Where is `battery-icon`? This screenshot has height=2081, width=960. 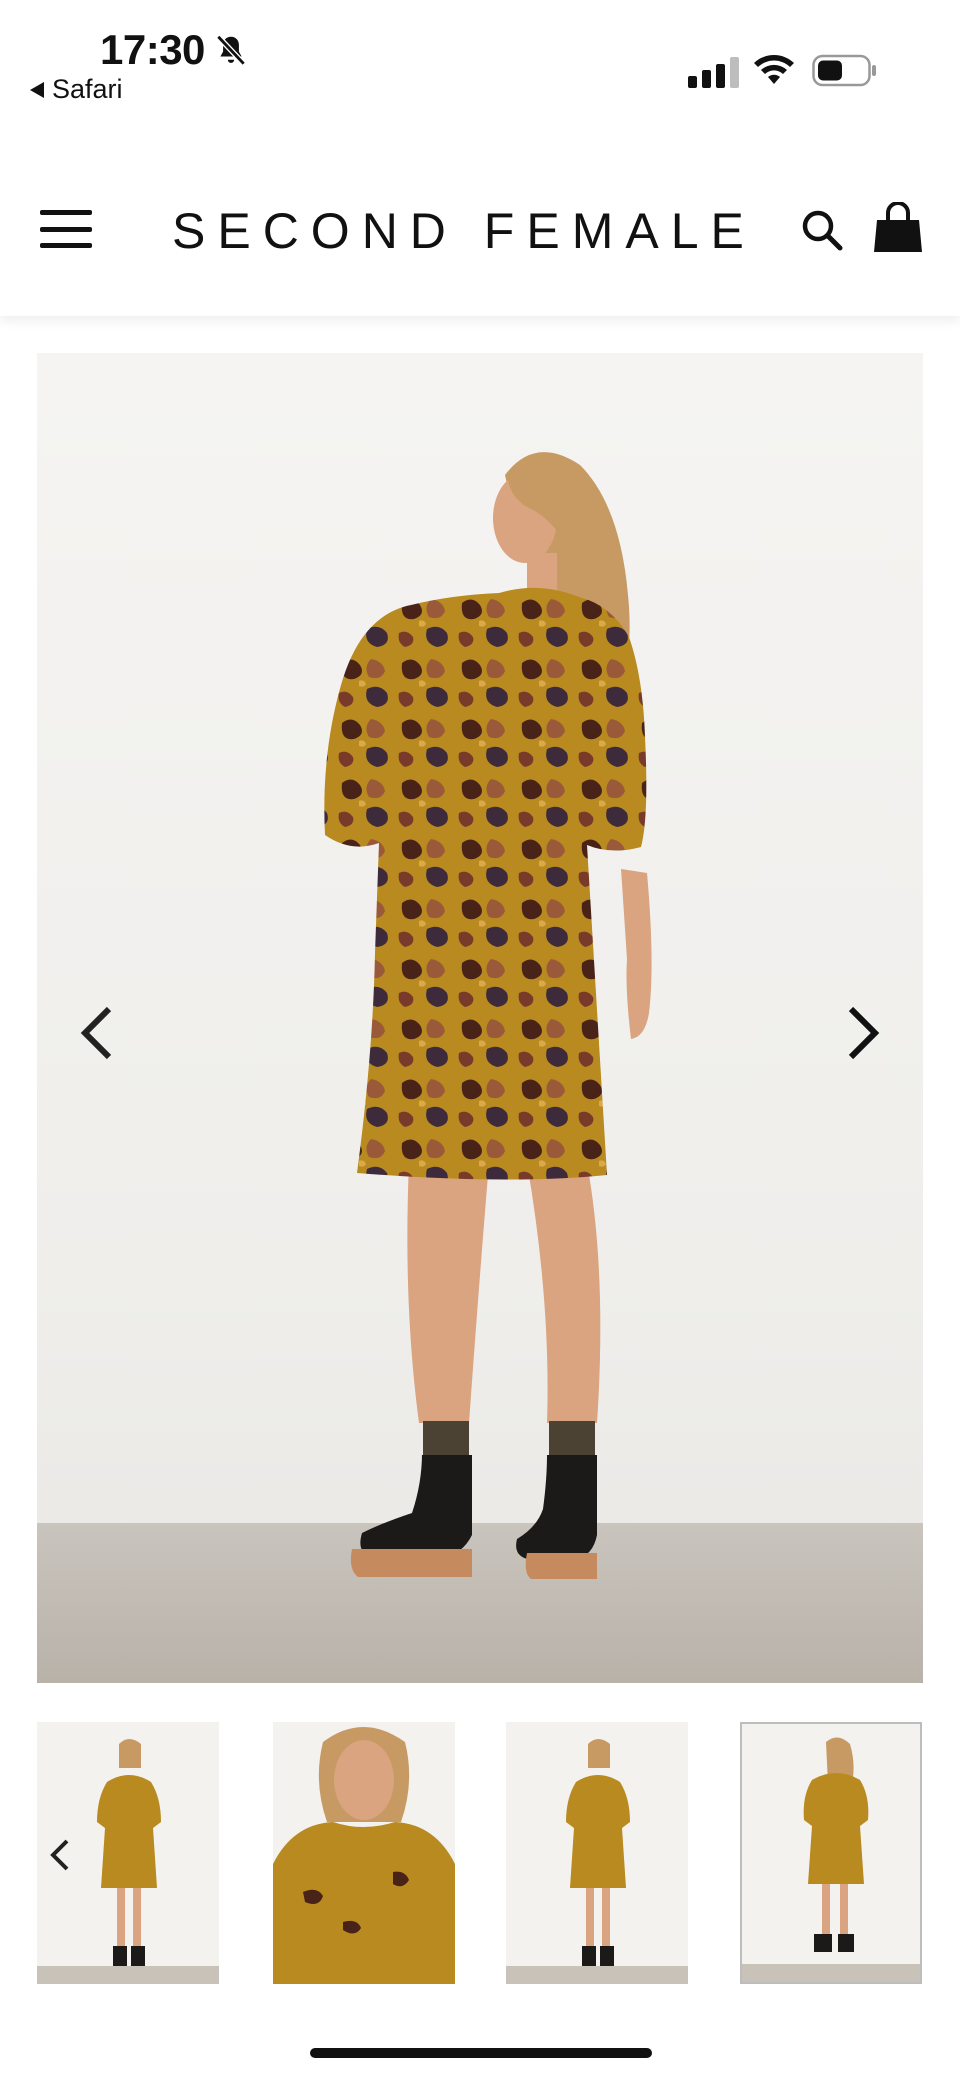 battery-icon is located at coordinates (844, 70).